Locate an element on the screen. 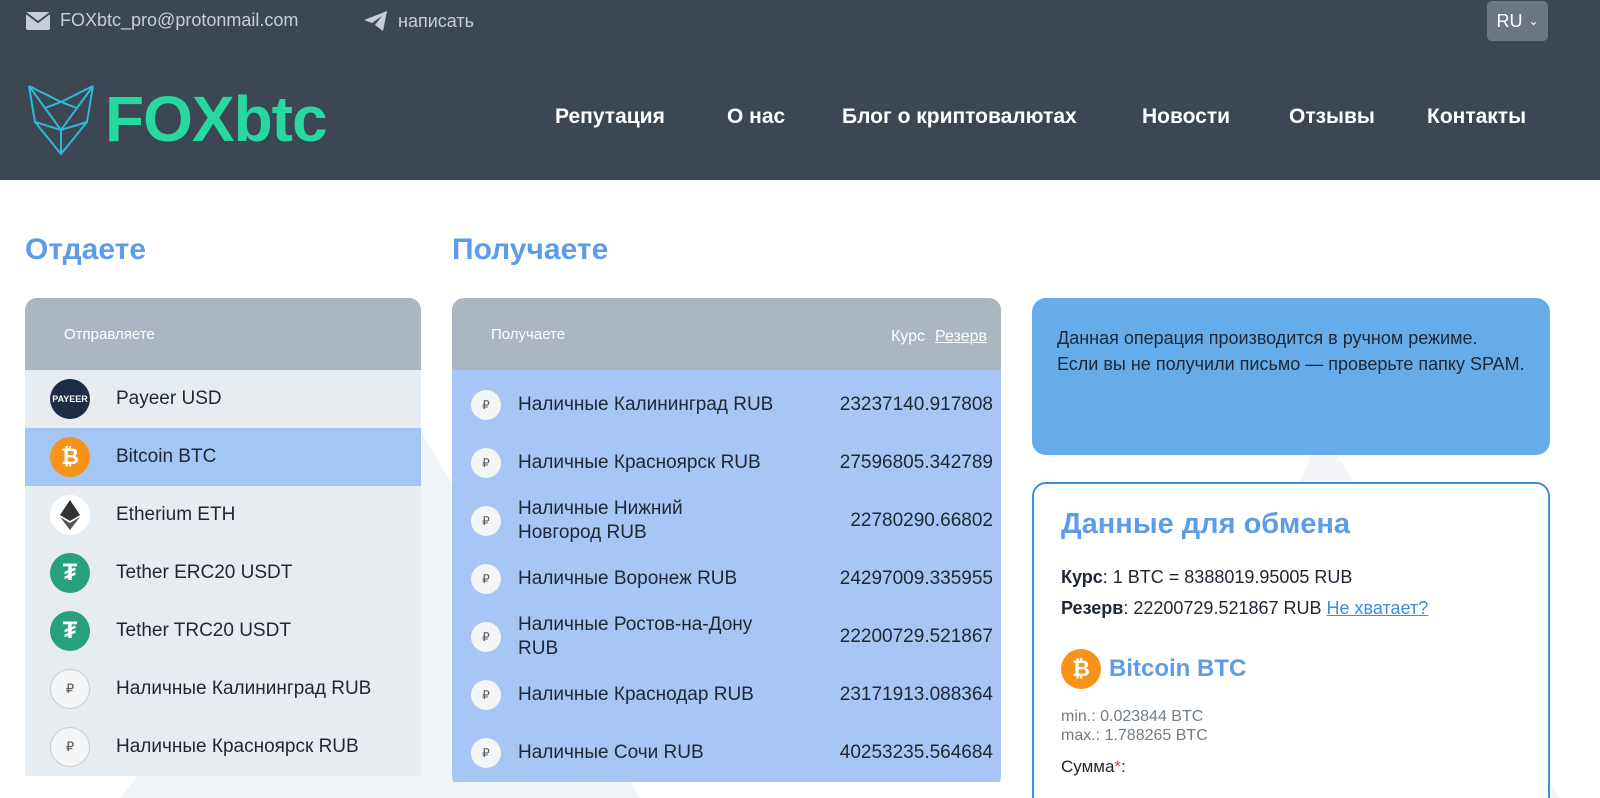  write-text: написать is located at coordinates (436, 20).